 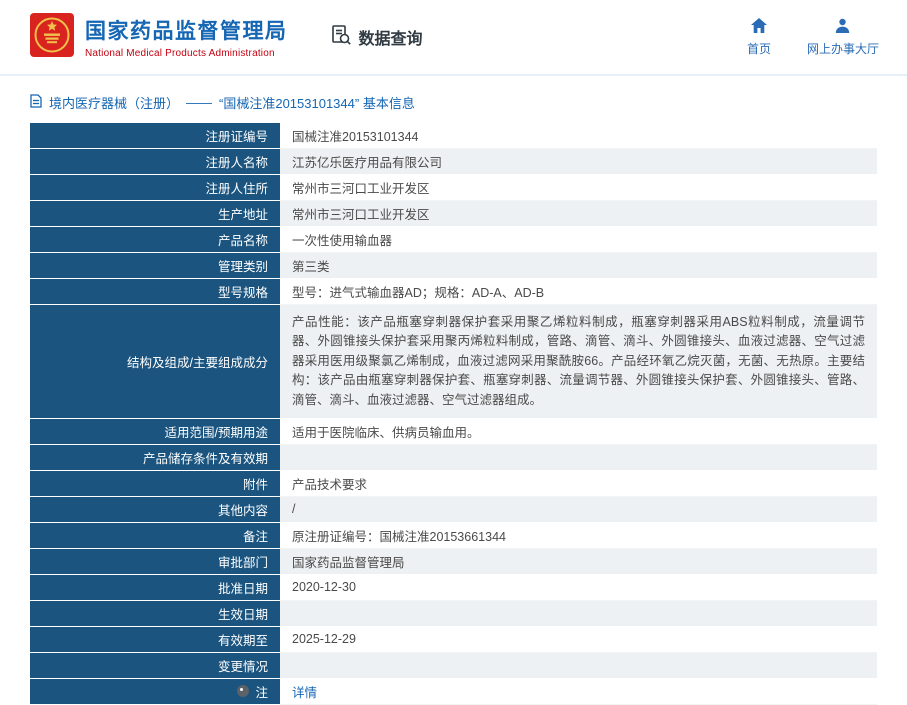 What do you see at coordinates (155, 561) in the screenshot?
I see `row-label: 审批部门` at bounding box center [155, 561].